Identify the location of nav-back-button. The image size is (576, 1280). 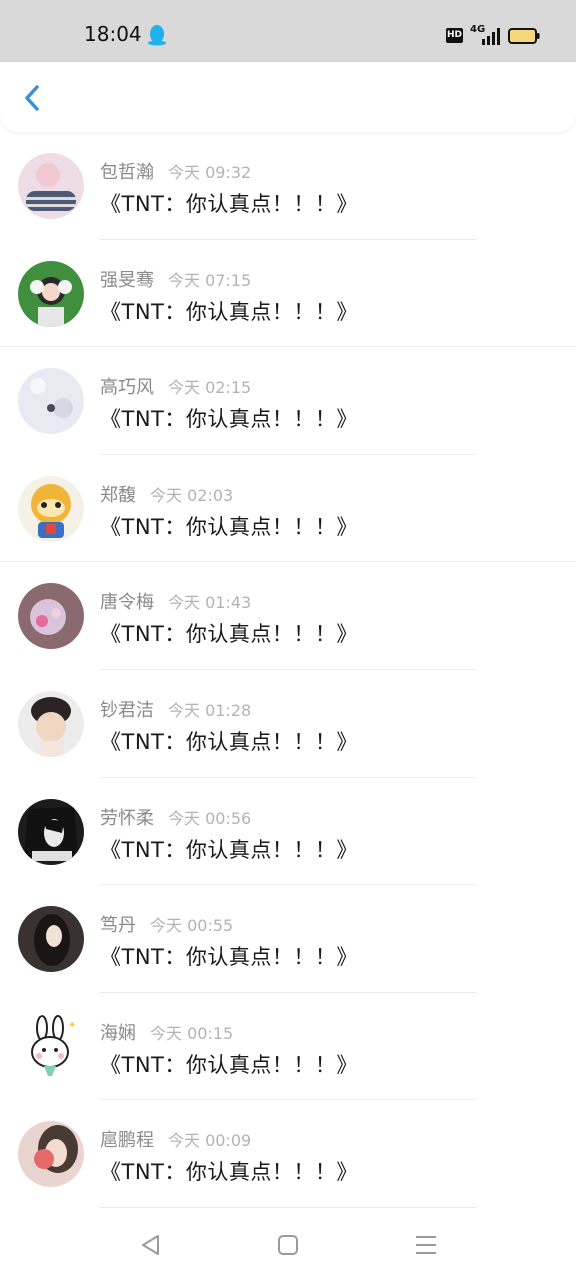
(151, 1245).